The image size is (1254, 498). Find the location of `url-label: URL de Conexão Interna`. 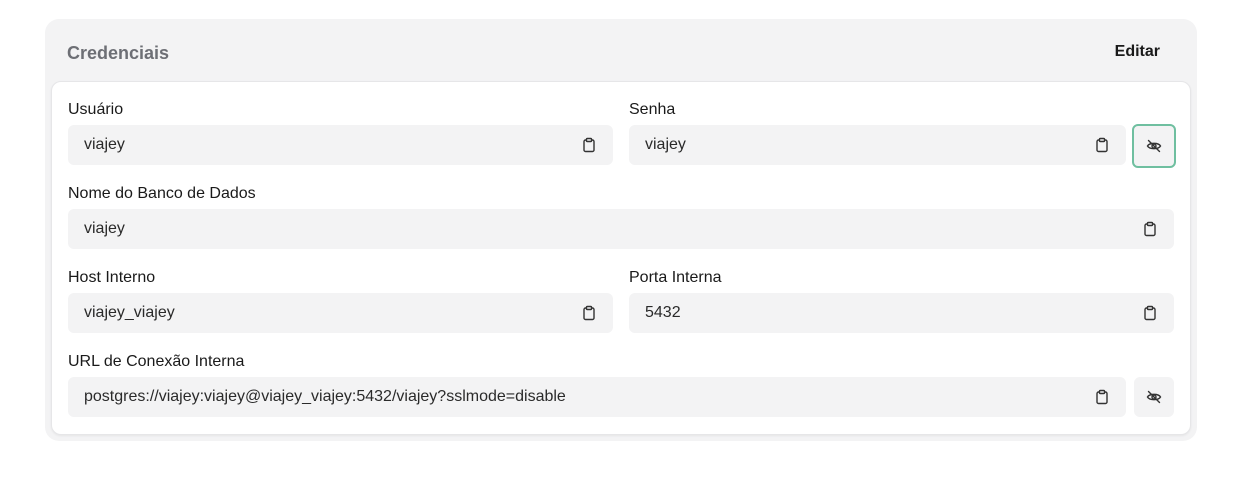

url-label: URL de Conexão Interna is located at coordinates (156, 361).